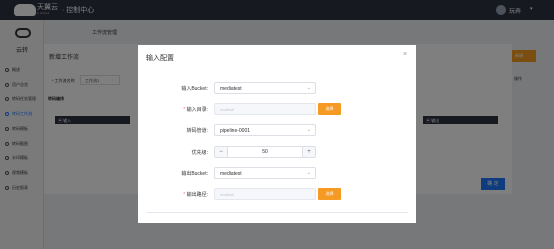 This screenshot has height=249, width=554. Describe the element at coordinates (221, 152) in the screenshot. I see `decrement-button: −` at that location.